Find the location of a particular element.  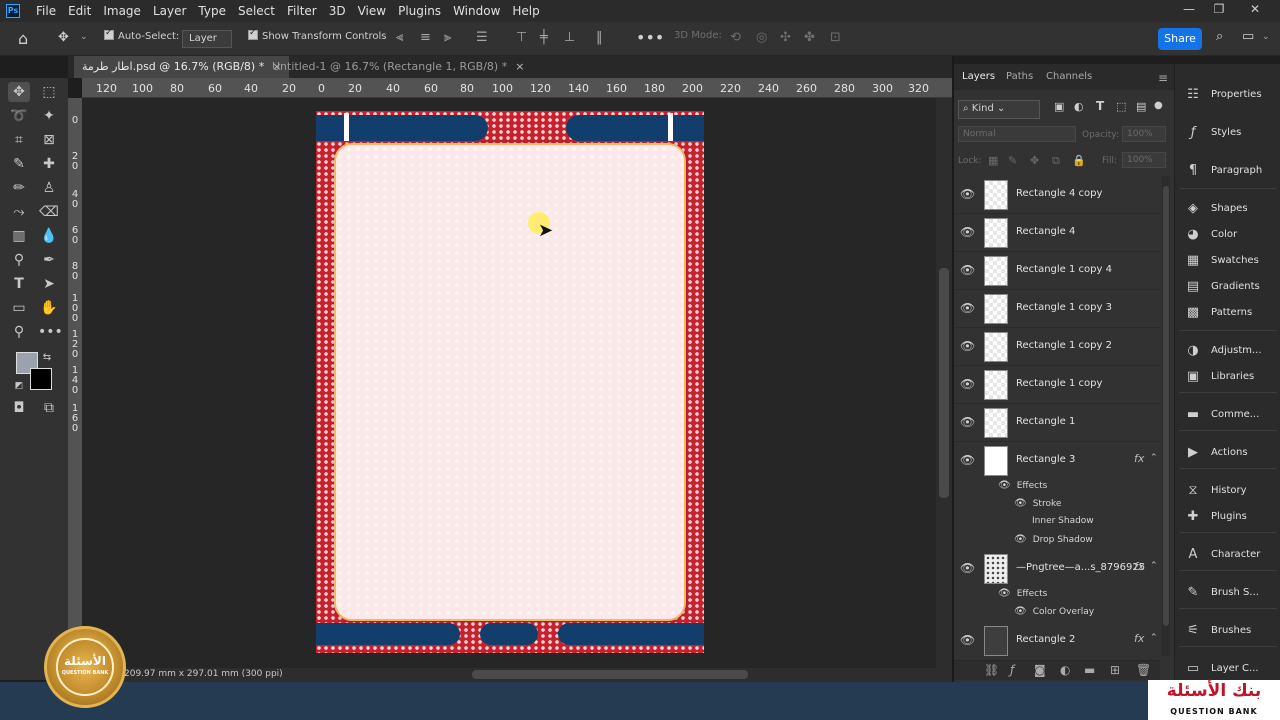

tab-main-document: اطار طرمة.psd @ 16.7% (RGB/8) * × is located at coordinates (182, 67).